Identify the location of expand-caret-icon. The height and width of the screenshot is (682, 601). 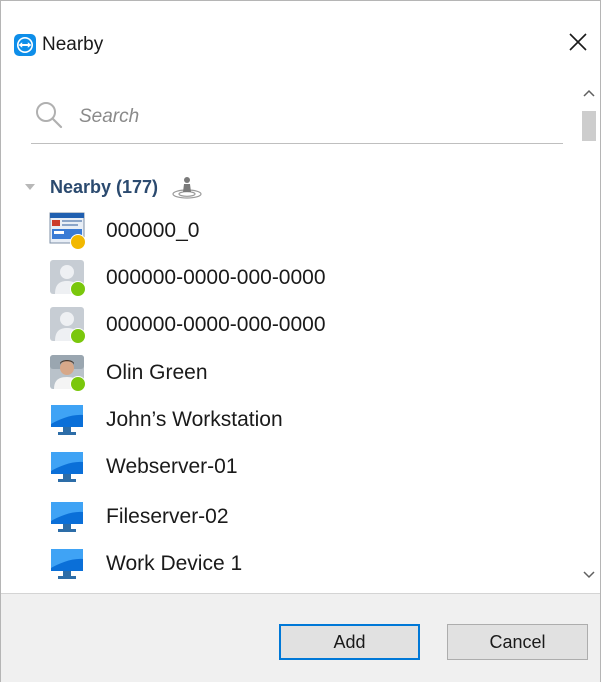
(30, 187).